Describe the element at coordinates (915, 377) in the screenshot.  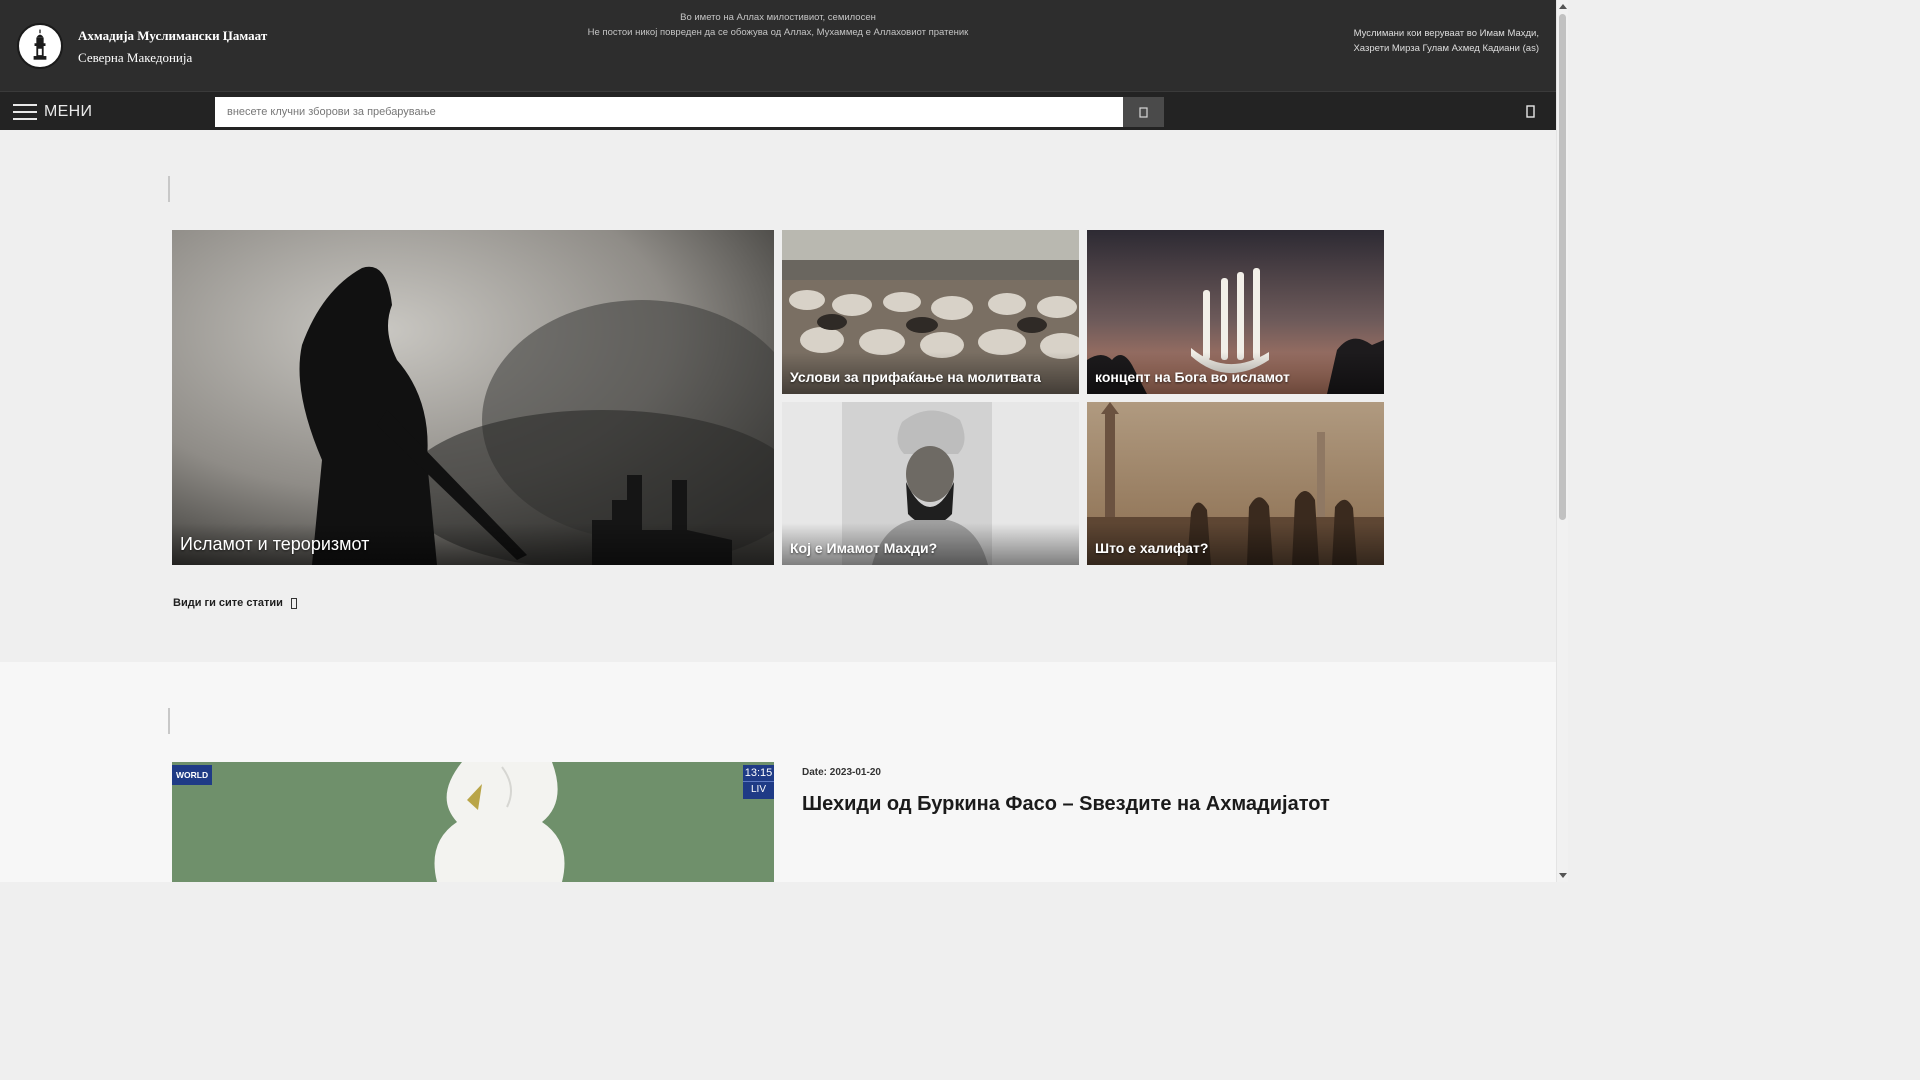
I see `article-title: Услови за прифаќање на молитвата` at that location.